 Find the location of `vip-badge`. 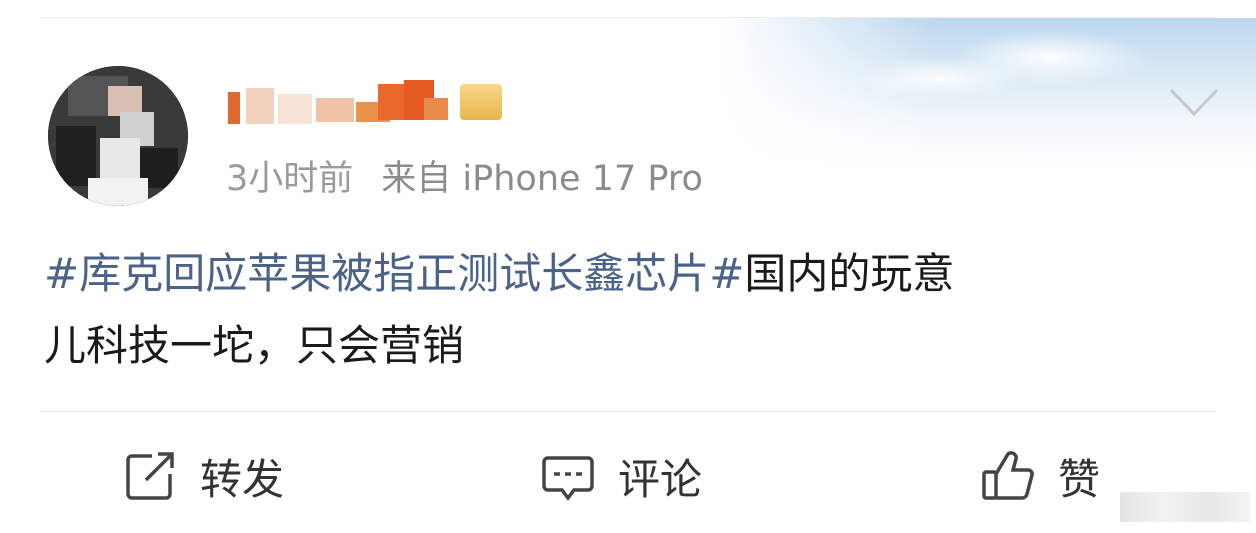

vip-badge is located at coordinates (481, 102).